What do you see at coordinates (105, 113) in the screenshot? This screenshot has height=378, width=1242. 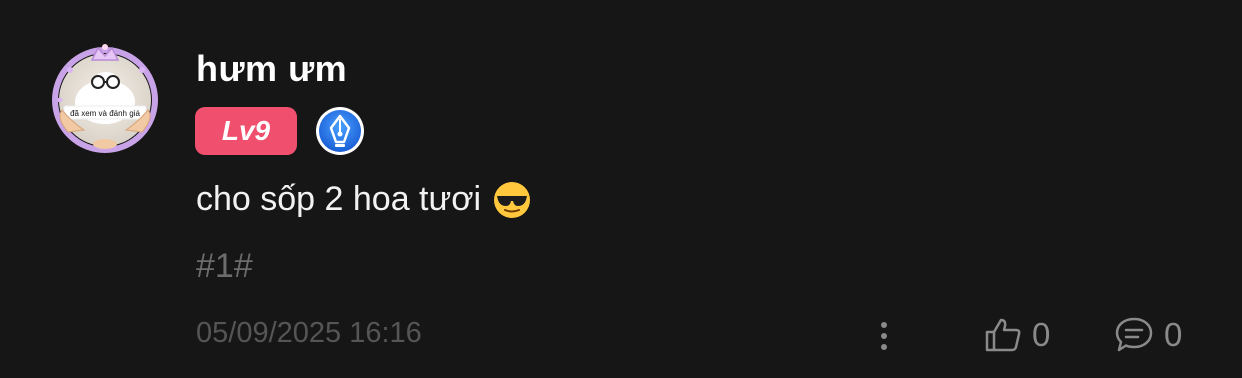 I see `avatar-caption: đã xem và đánh giá` at bounding box center [105, 113].